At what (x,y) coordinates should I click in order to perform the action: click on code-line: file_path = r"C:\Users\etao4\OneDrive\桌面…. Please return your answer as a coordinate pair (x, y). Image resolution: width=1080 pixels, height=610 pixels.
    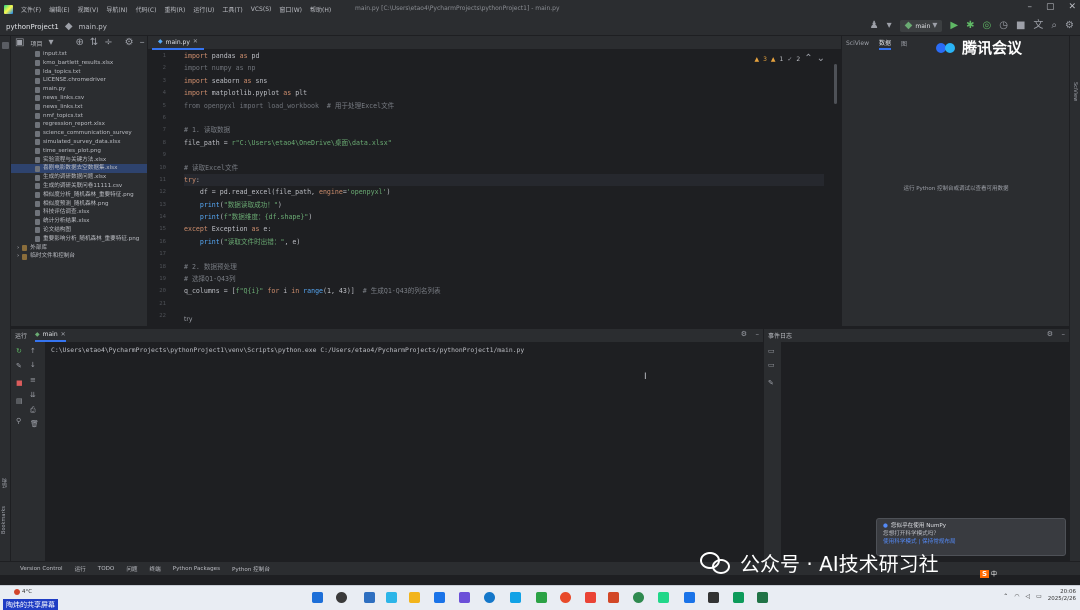
    Looking at the image, I should click on (504, 143).